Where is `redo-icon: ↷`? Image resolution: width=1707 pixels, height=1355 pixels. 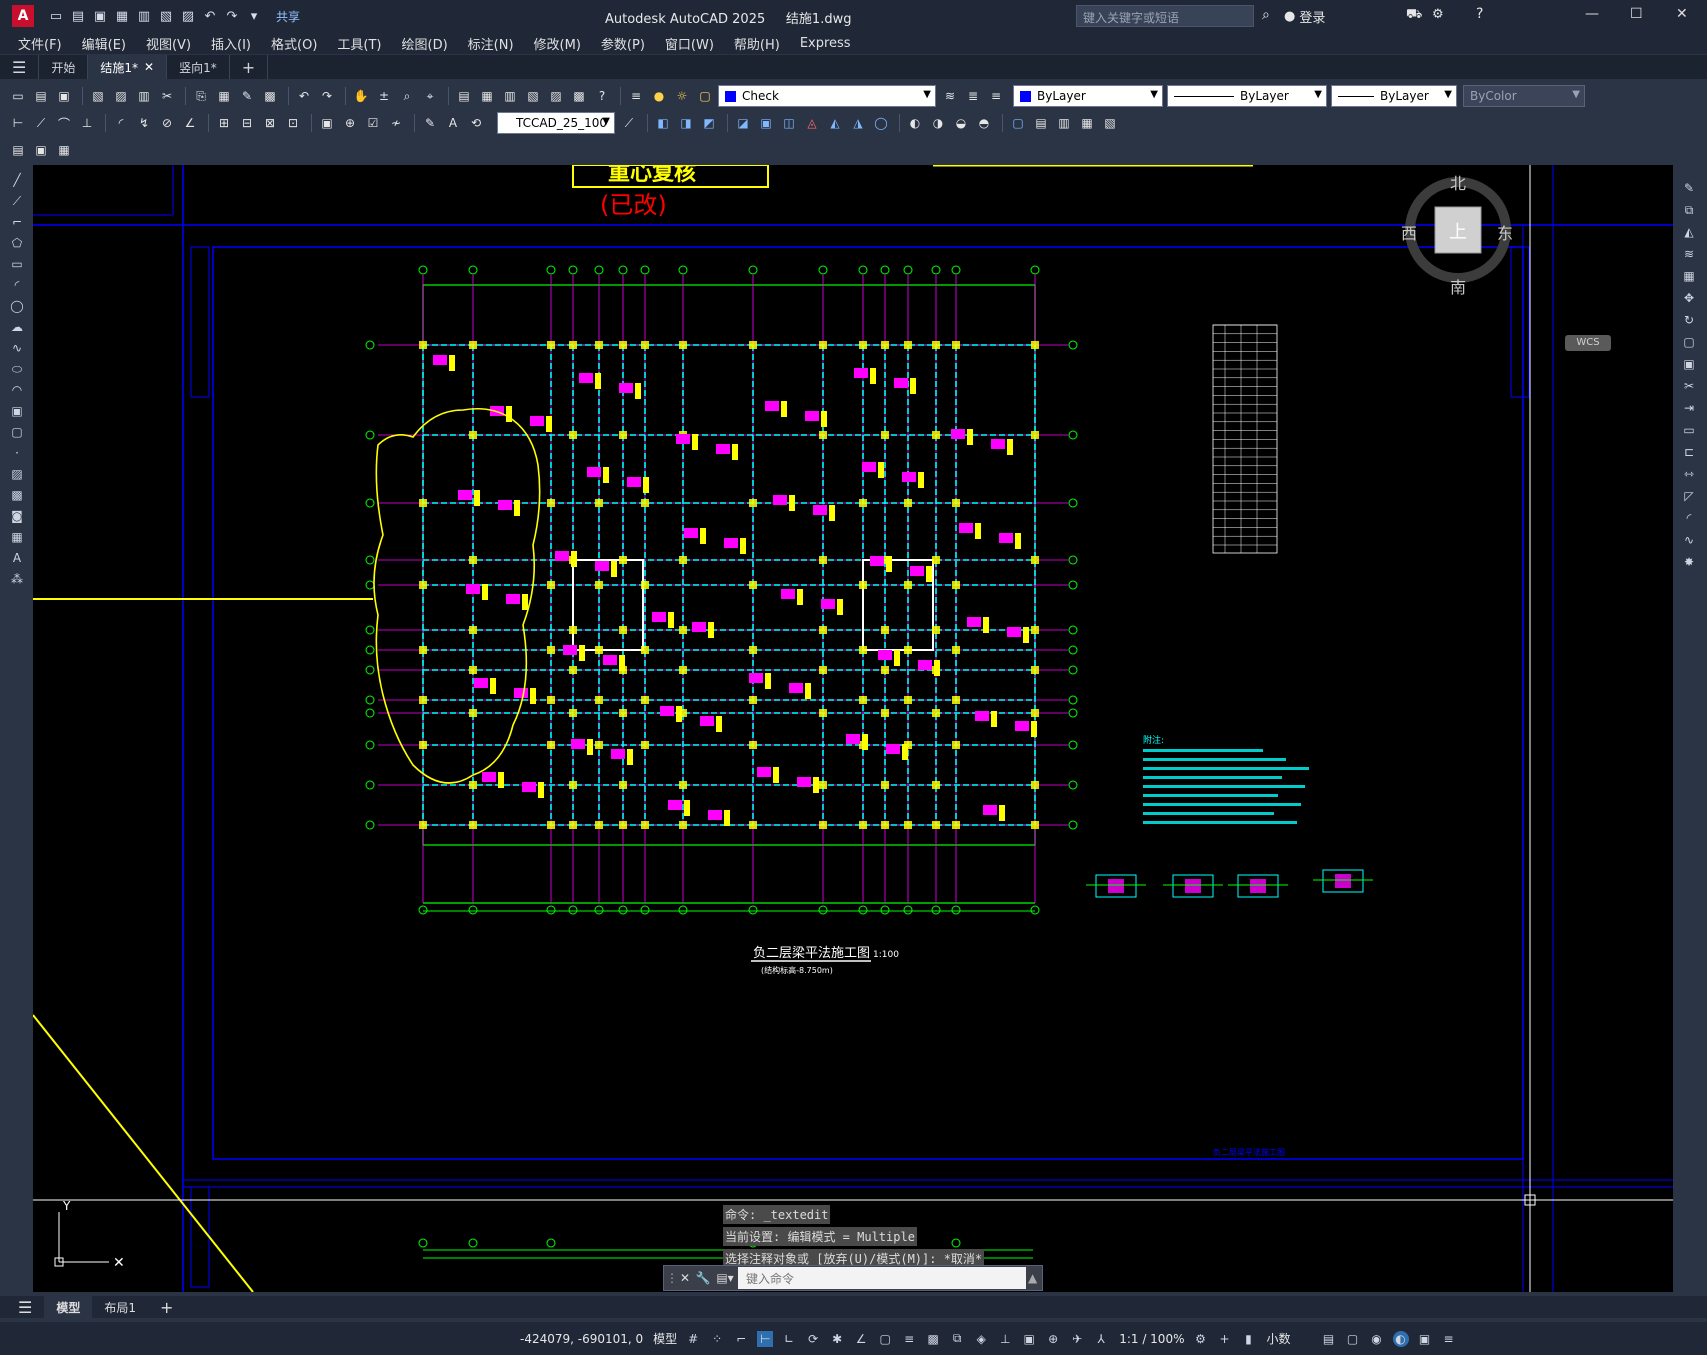
redo-icon: ↷ is located at coordinates (232, 16).